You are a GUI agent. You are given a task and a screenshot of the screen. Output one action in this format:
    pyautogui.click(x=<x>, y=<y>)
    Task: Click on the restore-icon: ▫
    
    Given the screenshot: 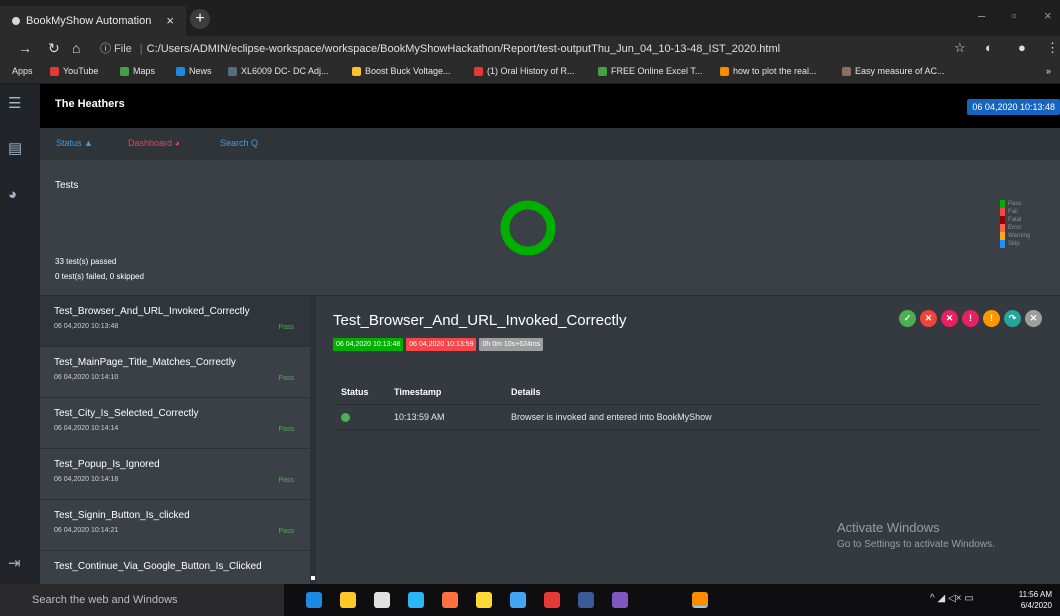 What is the action you would take?
    pyautogui.click(x=1014, y=15)
    